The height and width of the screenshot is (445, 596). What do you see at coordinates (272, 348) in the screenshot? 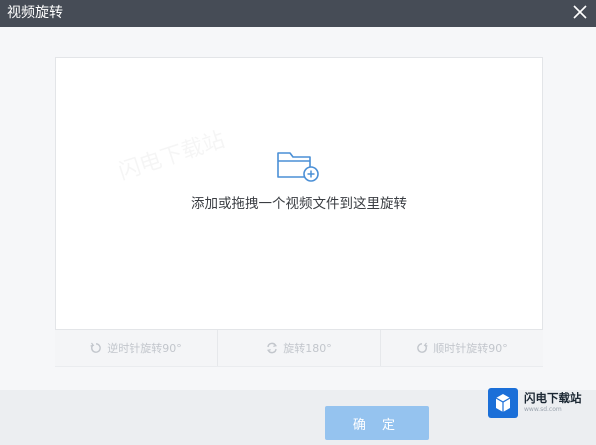
I see `rotate-180-icon` at bounding box center [272, 348].